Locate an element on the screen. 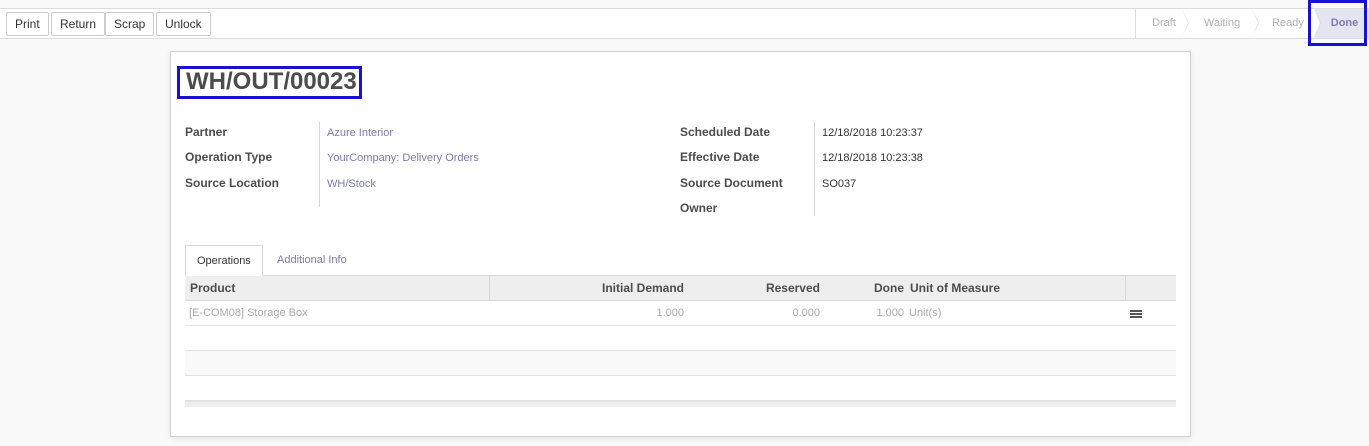  cell-reserved: 0.000 is located at coordinates (806, 313).